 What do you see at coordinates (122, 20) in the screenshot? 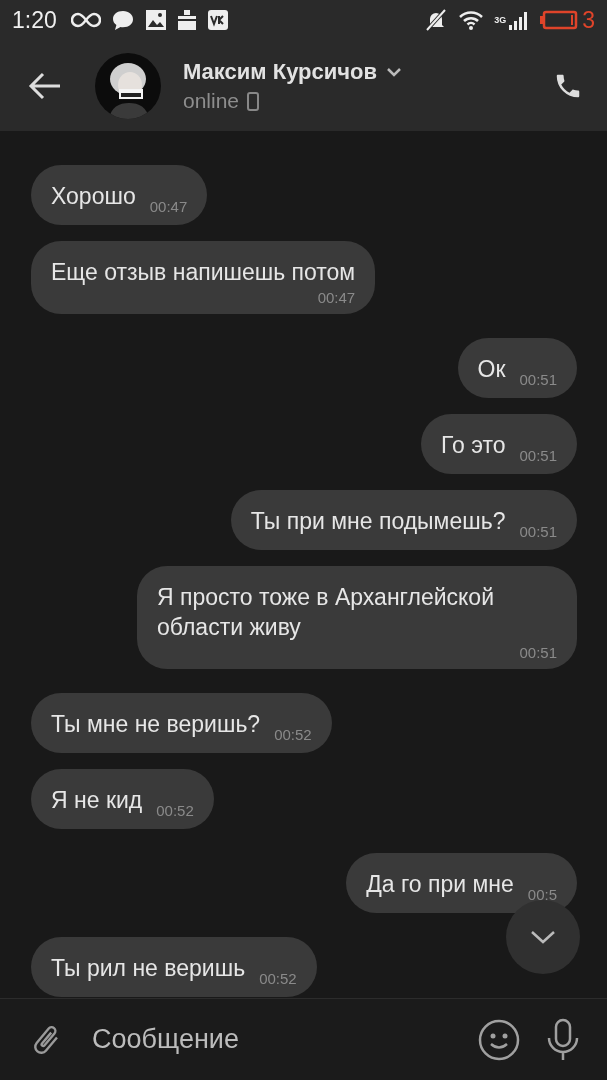
I see `chat-bubble-icon` at bounding box center [122, 20].